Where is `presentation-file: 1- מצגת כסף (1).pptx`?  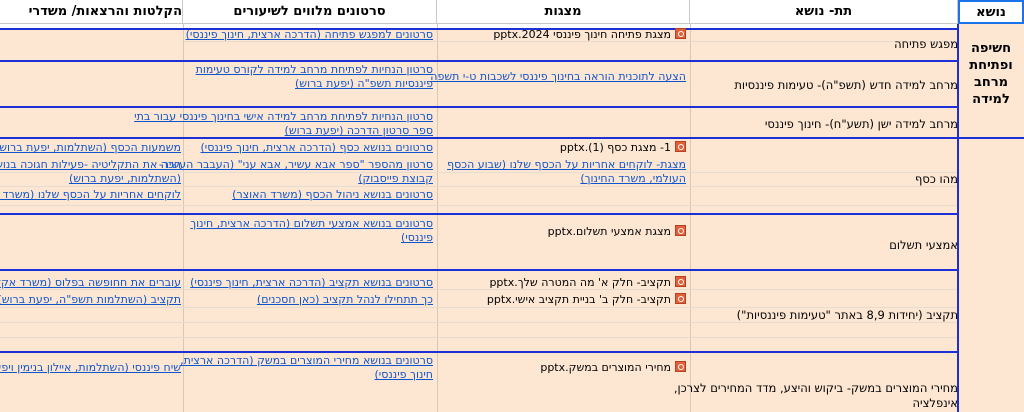 presentation-file: 1- מצגת כסף (1).pptx is located at coordinates (623, 148).